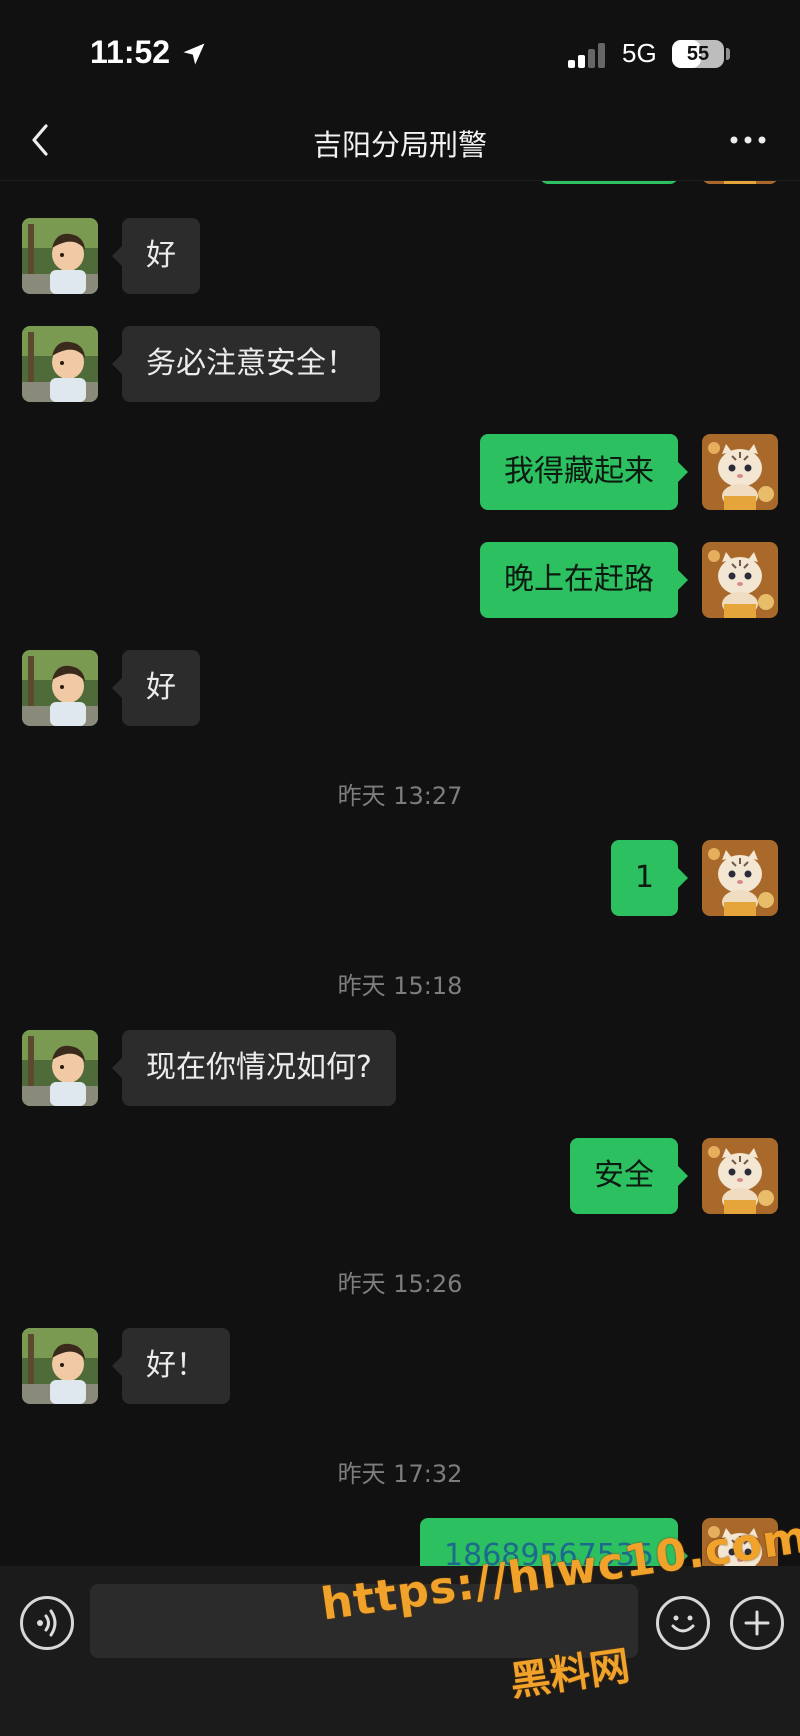 The height and width of the screenshot is (1736, 800). I want to click on incoming-message-bubble: 现在你情况如何?, so click(254, 1068).